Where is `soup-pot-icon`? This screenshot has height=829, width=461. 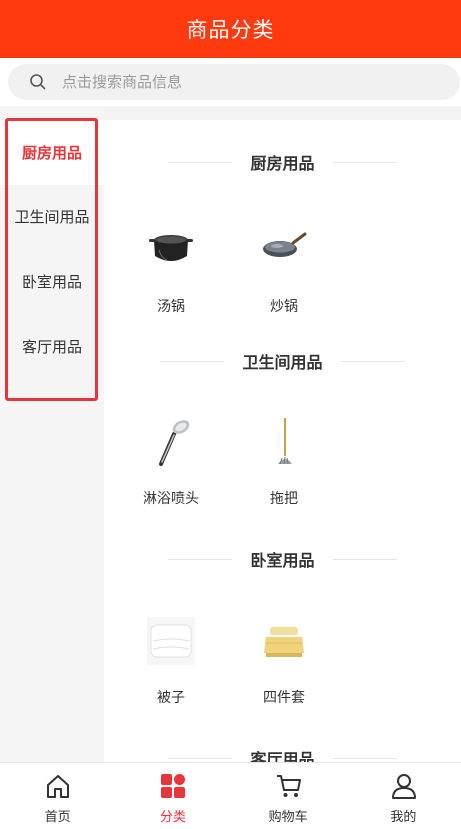
soup-pot-icon is located at coordinates (171, 250).